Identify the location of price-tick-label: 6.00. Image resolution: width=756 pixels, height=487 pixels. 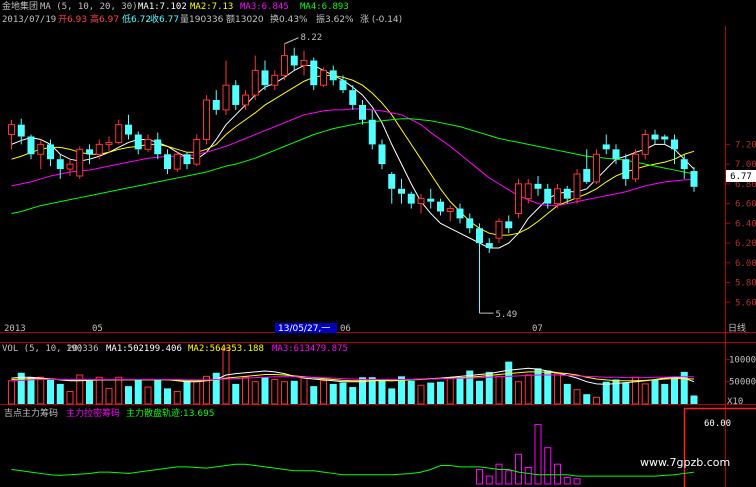
(745, 264).